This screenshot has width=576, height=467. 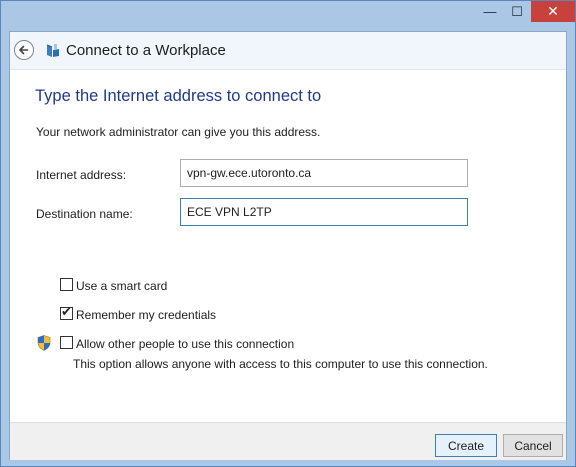 I want to click on smart-card-label: Use a smart card, so click(x=121, y=286).